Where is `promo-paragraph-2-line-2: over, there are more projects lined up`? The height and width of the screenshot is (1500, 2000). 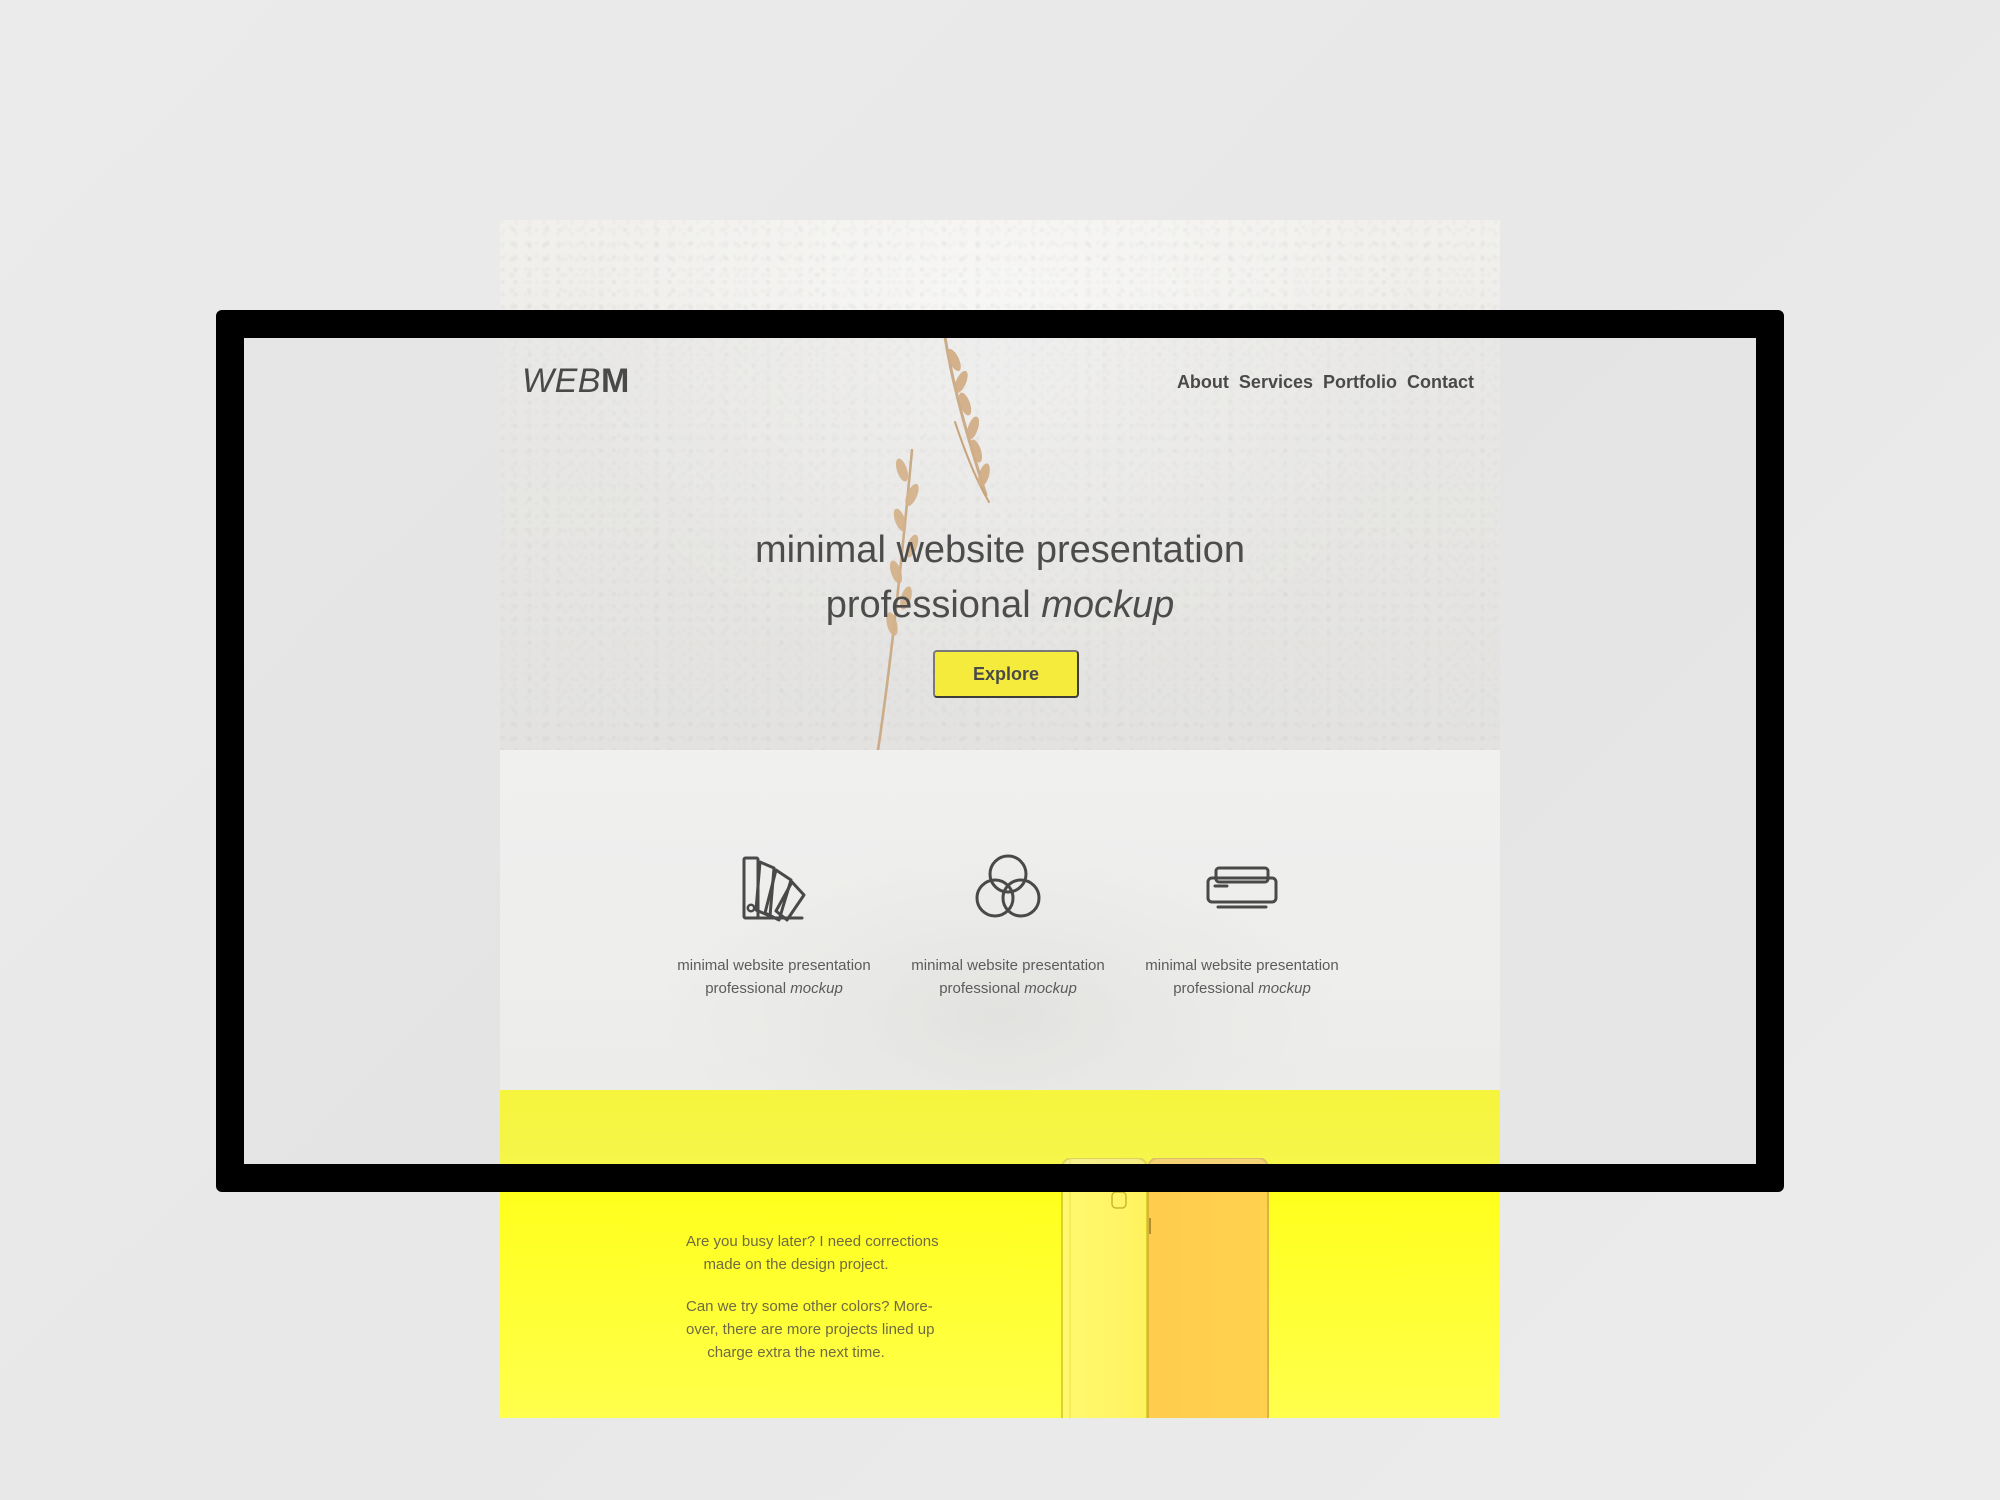 promo-paragraph-2-line-2: over, there are more projects lined up is located at coordinates (810, 1329).